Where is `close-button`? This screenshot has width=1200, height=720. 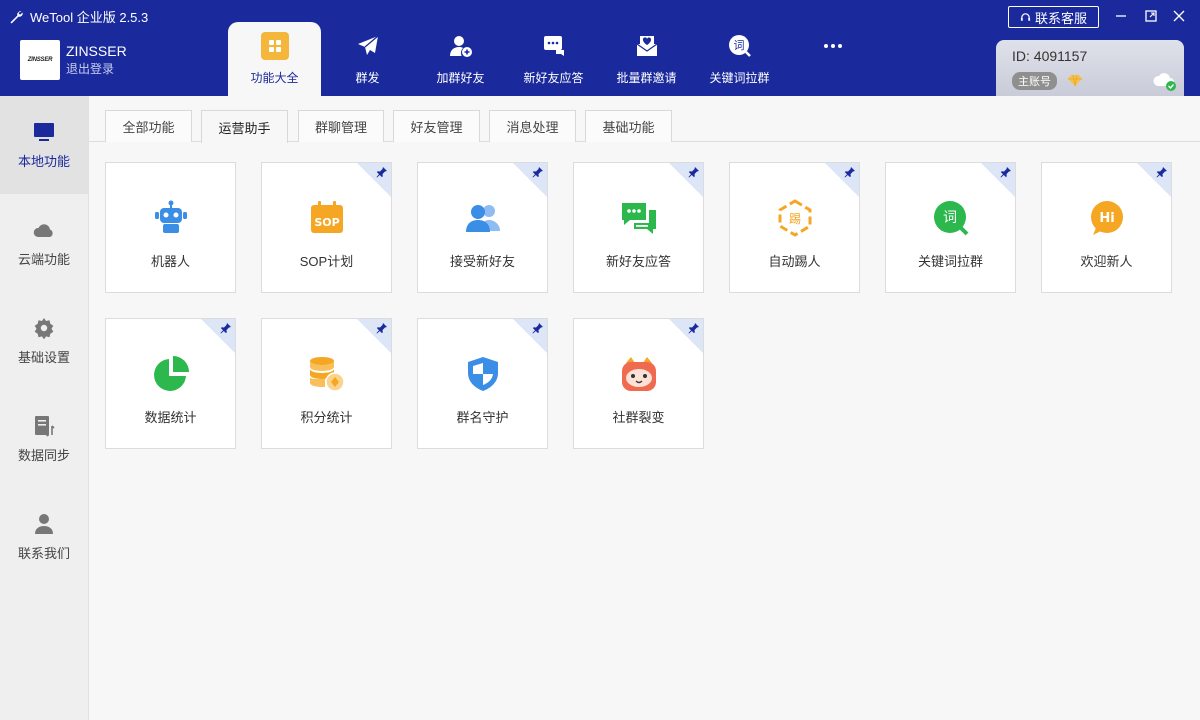 close-button is located at coordinates (1179, 16).